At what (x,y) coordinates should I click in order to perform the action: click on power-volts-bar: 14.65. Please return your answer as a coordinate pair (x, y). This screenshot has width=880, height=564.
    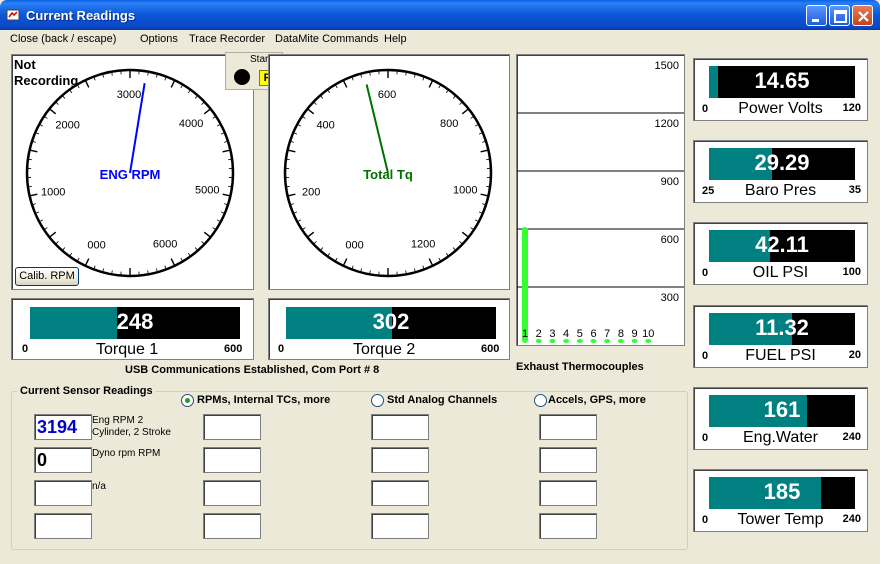
    Looking at the image, I should click on (782, 82).